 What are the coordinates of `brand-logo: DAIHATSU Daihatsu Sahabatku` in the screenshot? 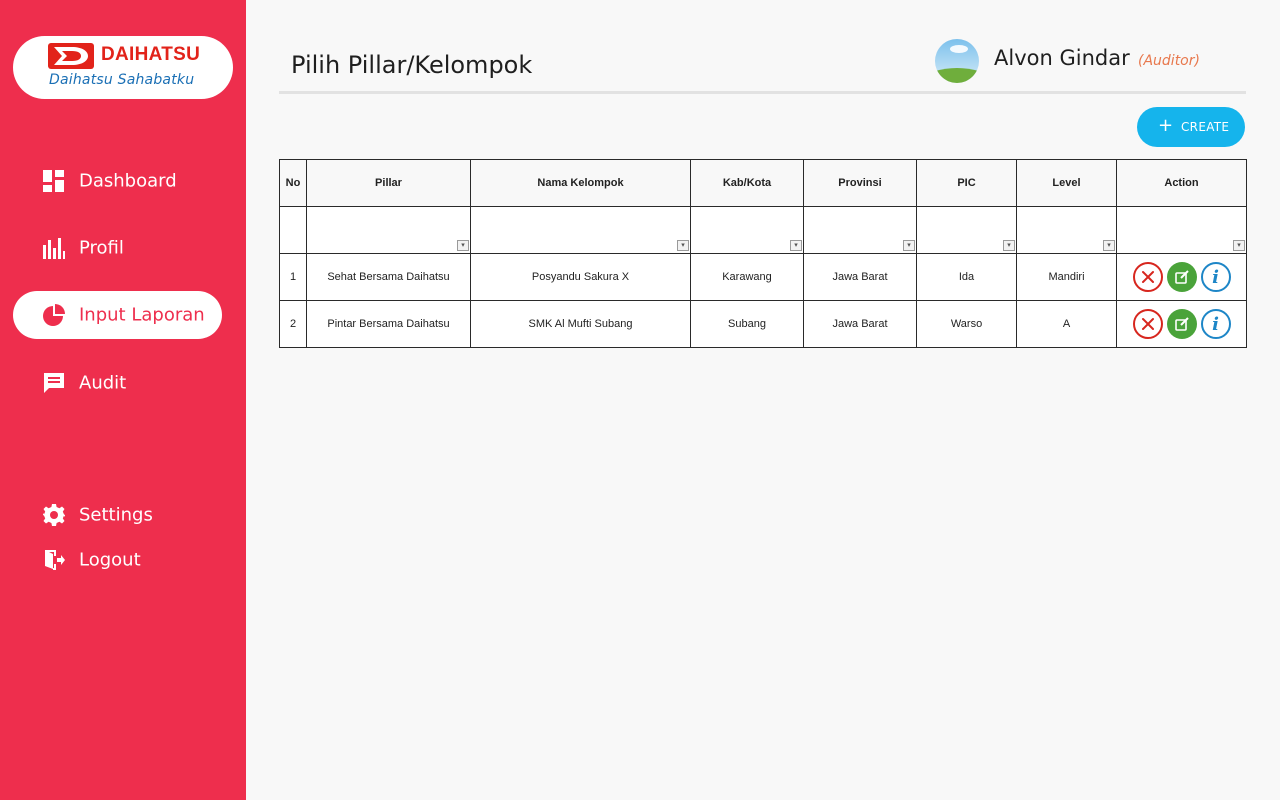 It's located at (123, 67).